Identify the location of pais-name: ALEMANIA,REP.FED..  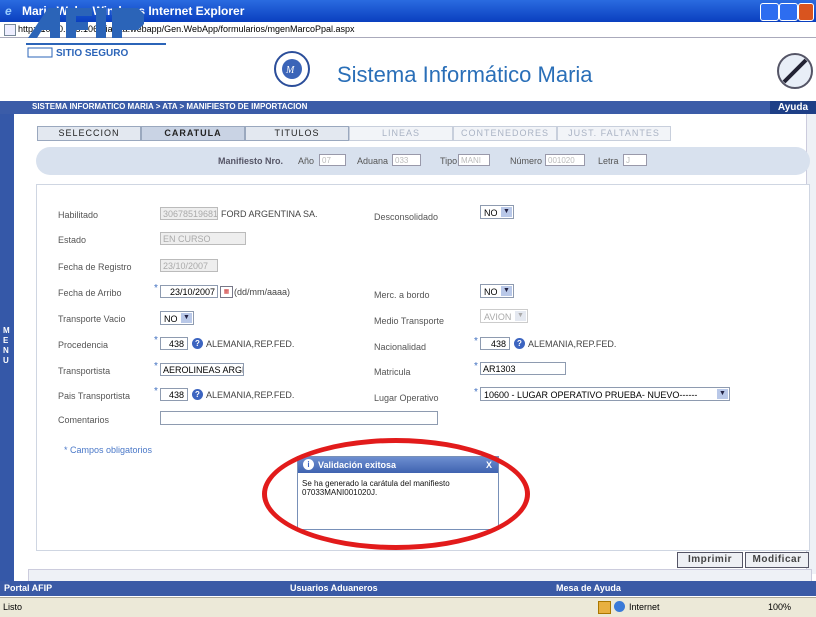
(250, 395).